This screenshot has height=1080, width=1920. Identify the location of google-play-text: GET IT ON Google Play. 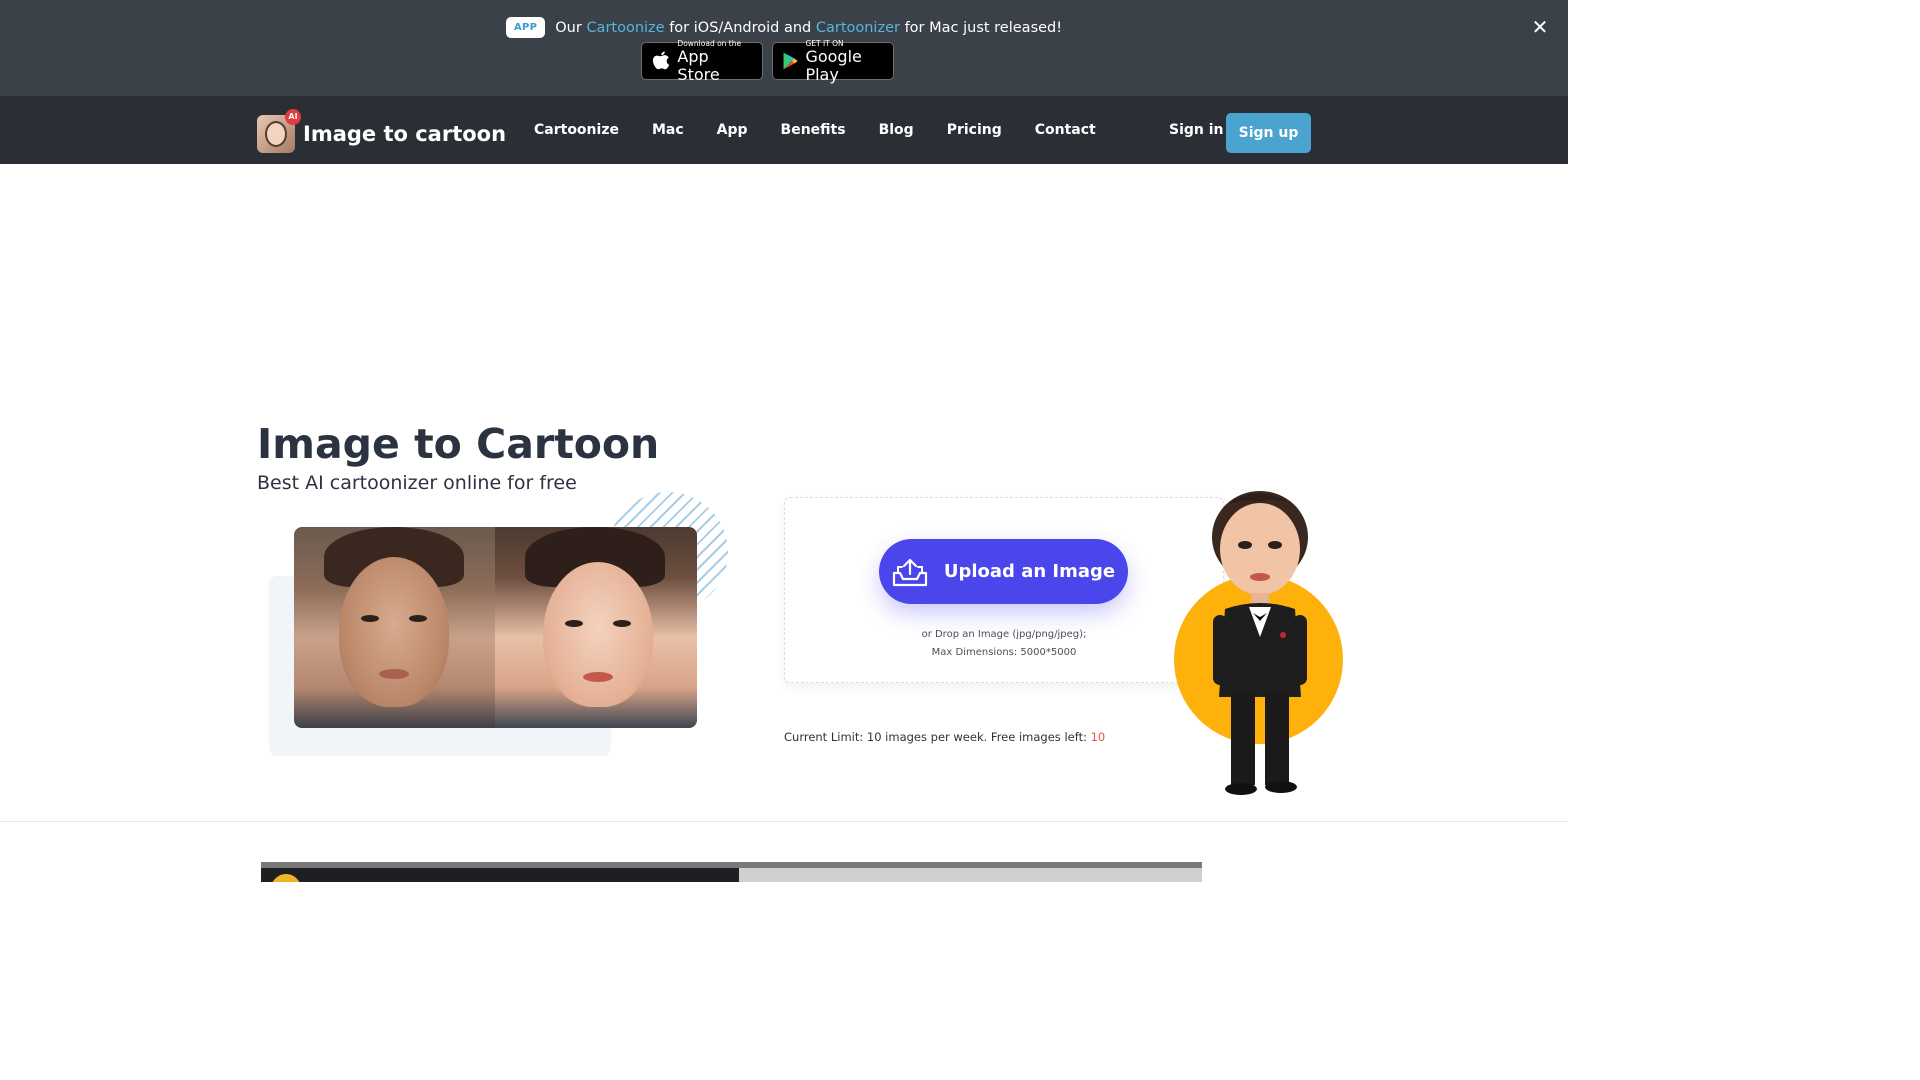
(845, 61).